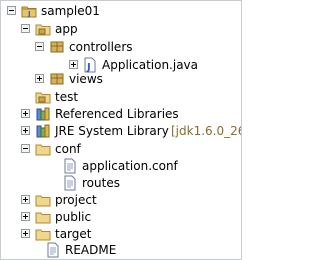  Describe the element at coordinates (101, 183) in the screenshot. I see `tree-label: routes` at that location.